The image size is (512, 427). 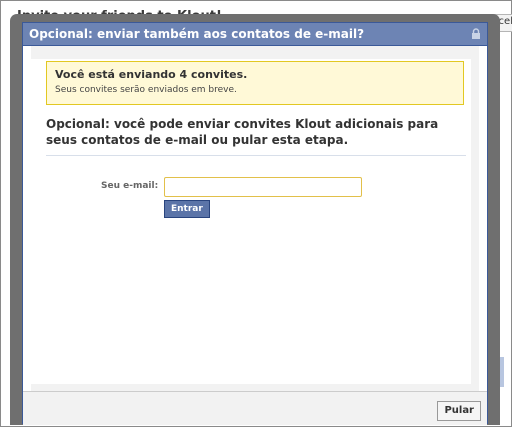 I want to click on enter-button: Entrar, so click(x=187, y=209).